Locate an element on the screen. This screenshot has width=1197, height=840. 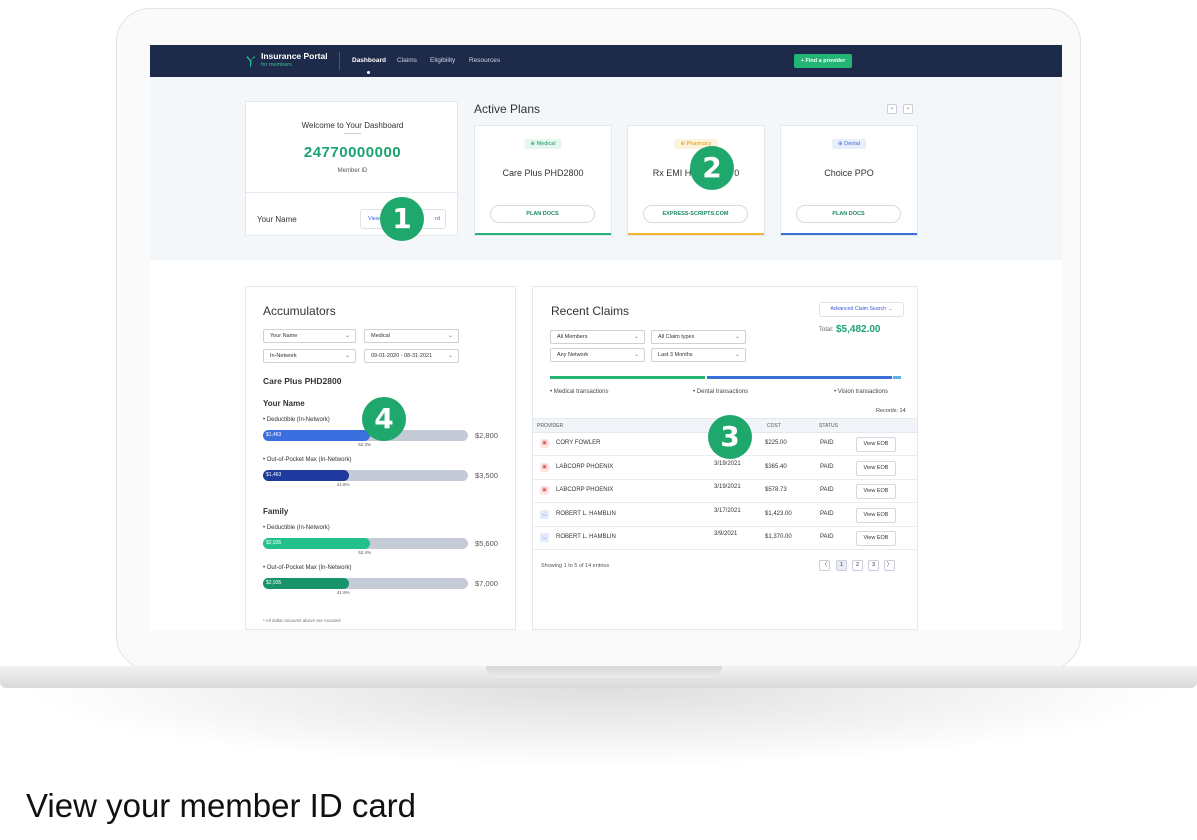
accumulator-percent: 52.3% is located at coordinates (364, 444).